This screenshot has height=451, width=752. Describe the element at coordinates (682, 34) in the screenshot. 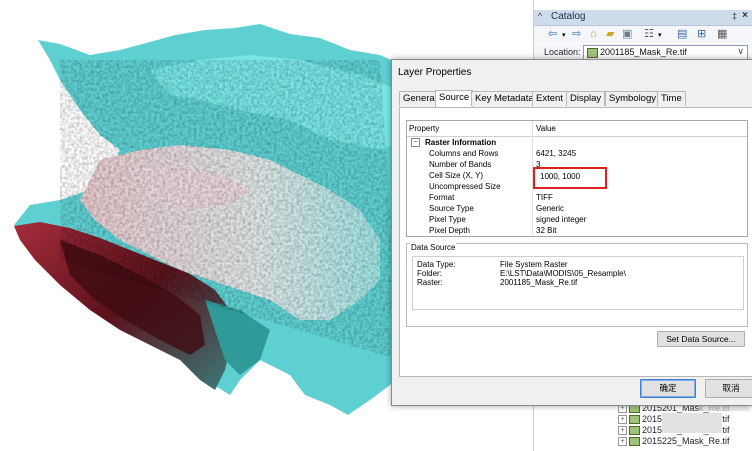

I see `new-item-icon: ▤` at that location.